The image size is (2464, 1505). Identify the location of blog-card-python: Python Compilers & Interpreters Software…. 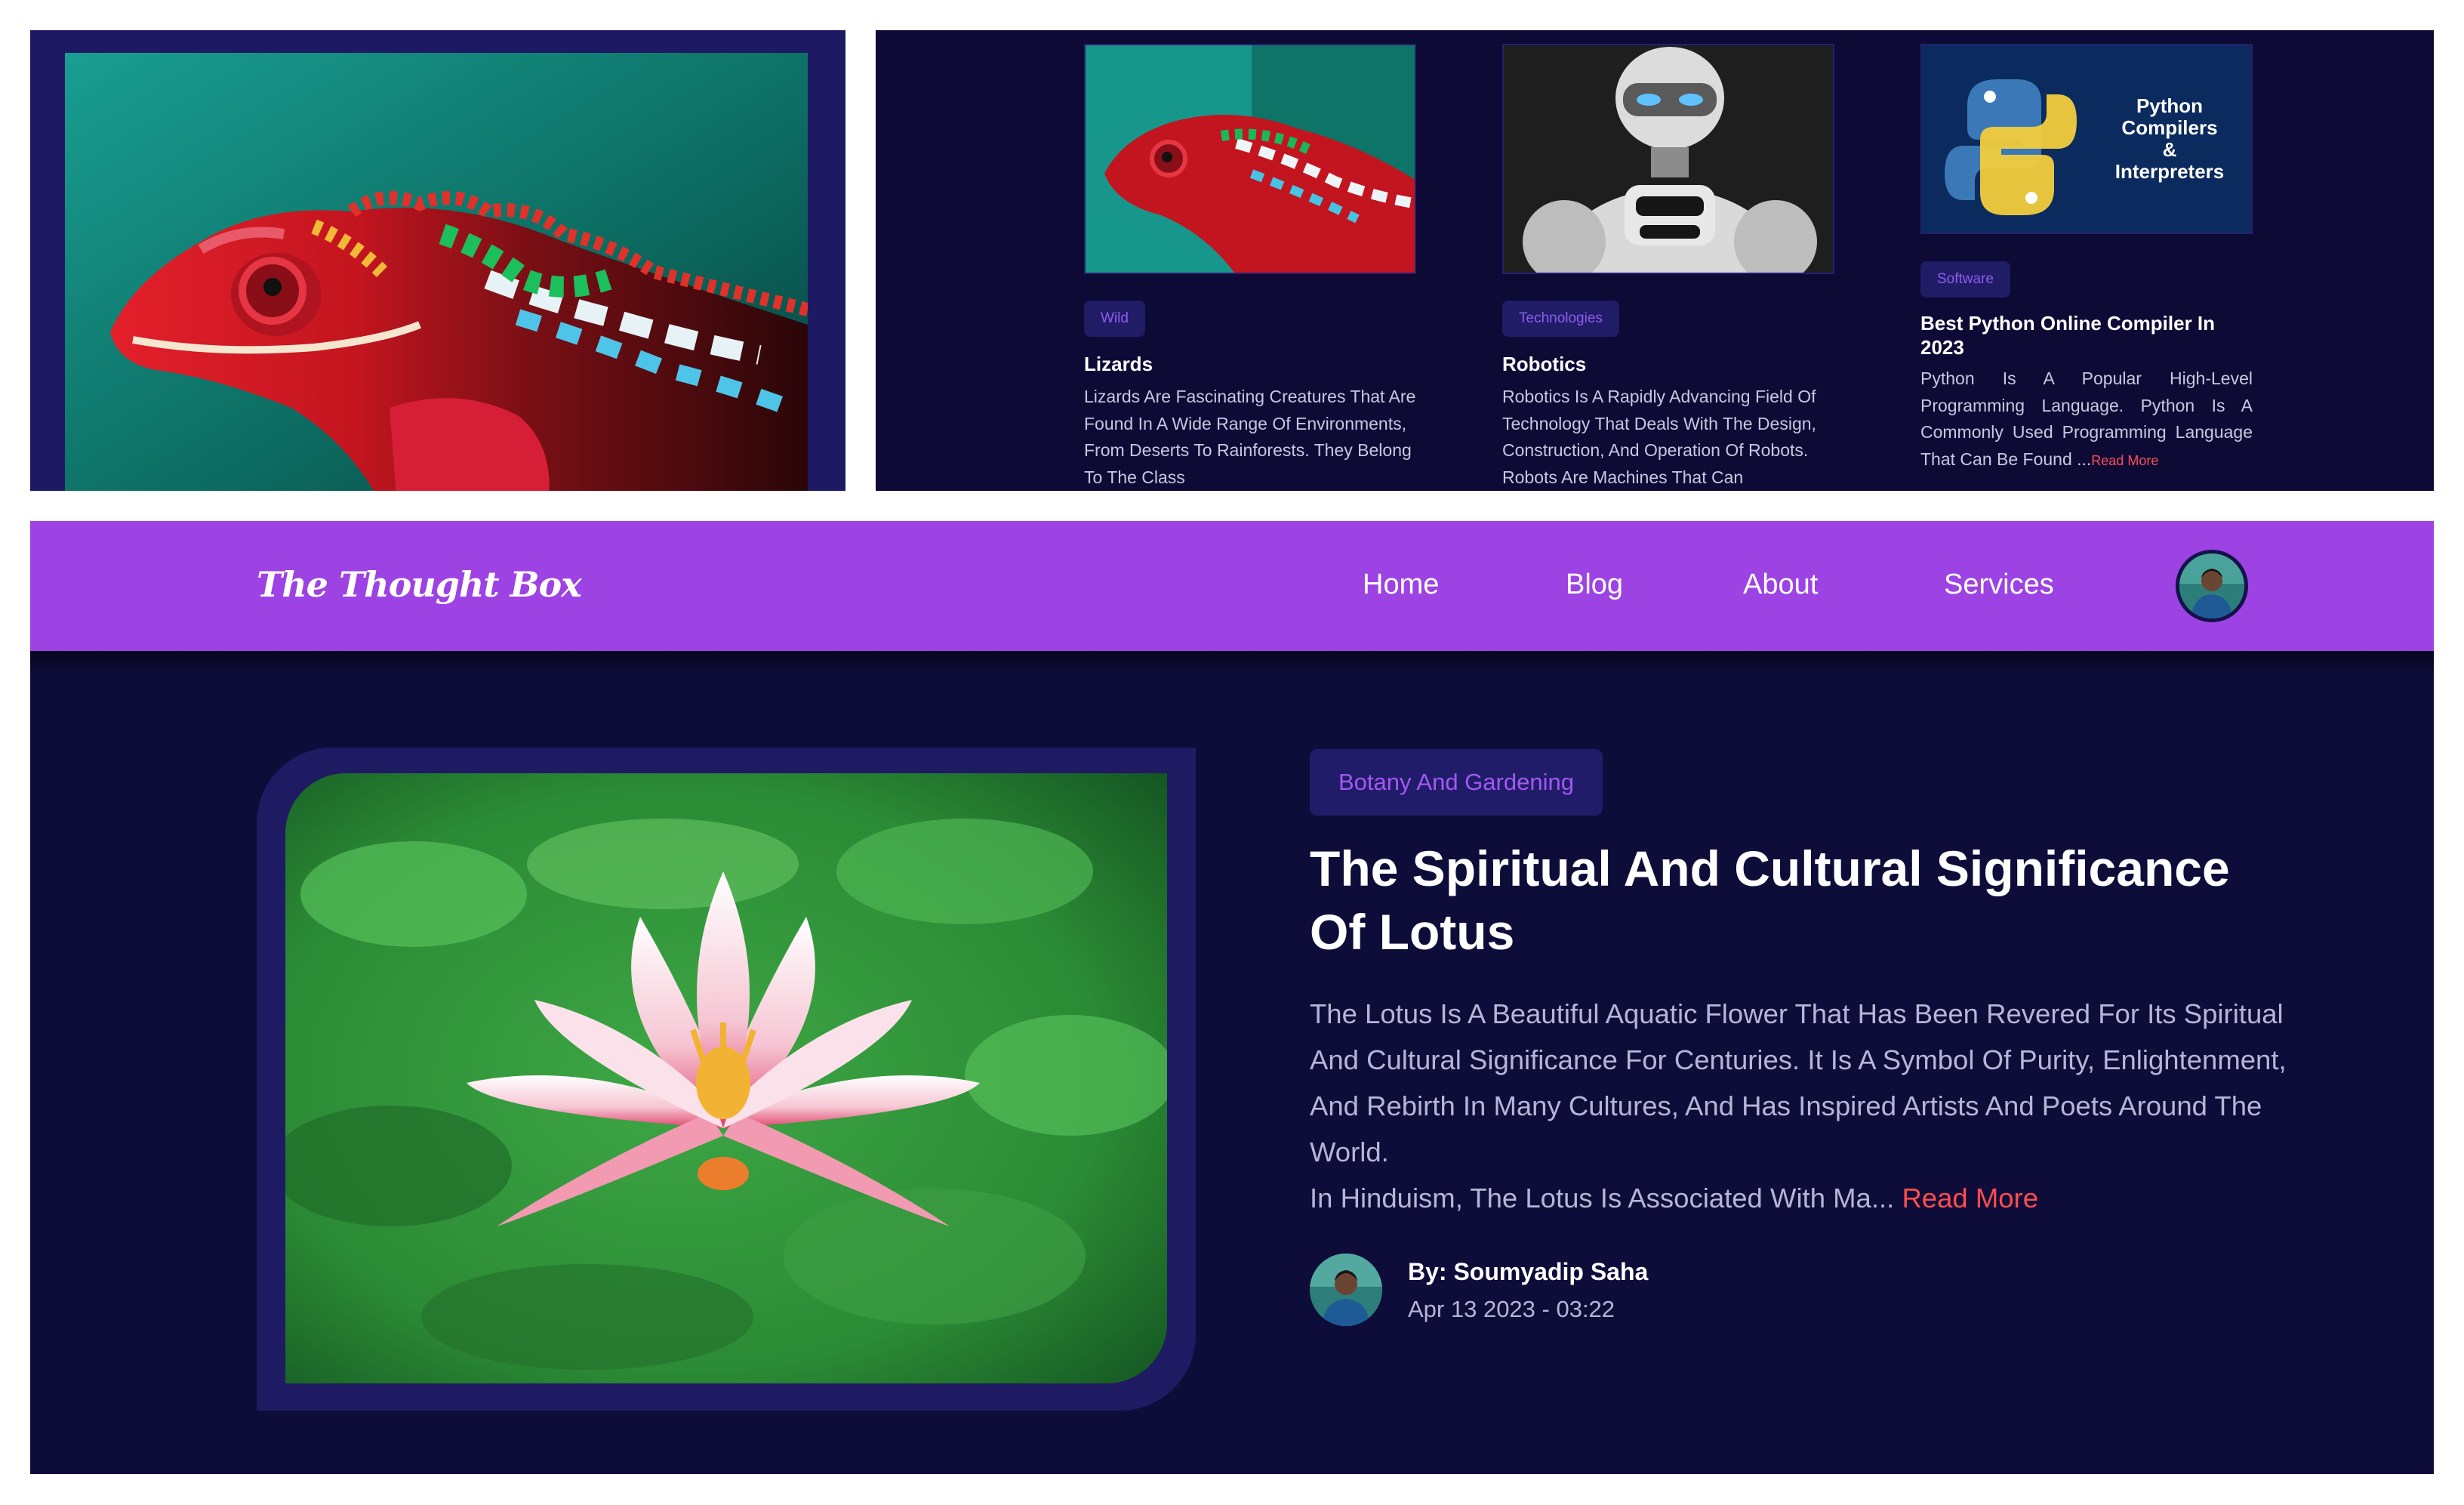
(2086, 260).